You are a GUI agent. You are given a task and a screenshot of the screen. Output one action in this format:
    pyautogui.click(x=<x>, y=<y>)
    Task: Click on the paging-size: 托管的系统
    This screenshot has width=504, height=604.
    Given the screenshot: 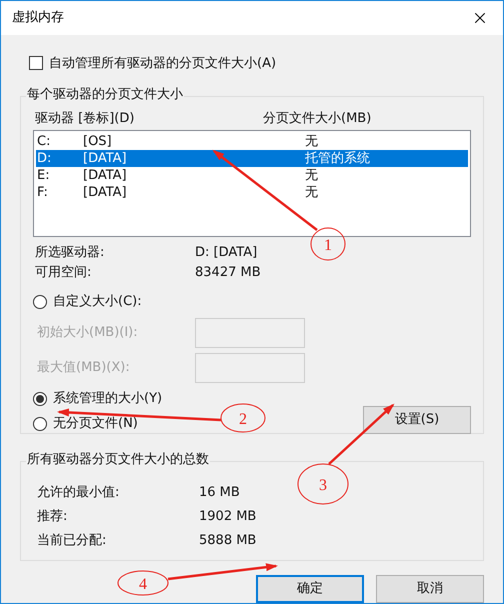 What is the action you would take?
    pyautogui.click(x=337, y=159)
    